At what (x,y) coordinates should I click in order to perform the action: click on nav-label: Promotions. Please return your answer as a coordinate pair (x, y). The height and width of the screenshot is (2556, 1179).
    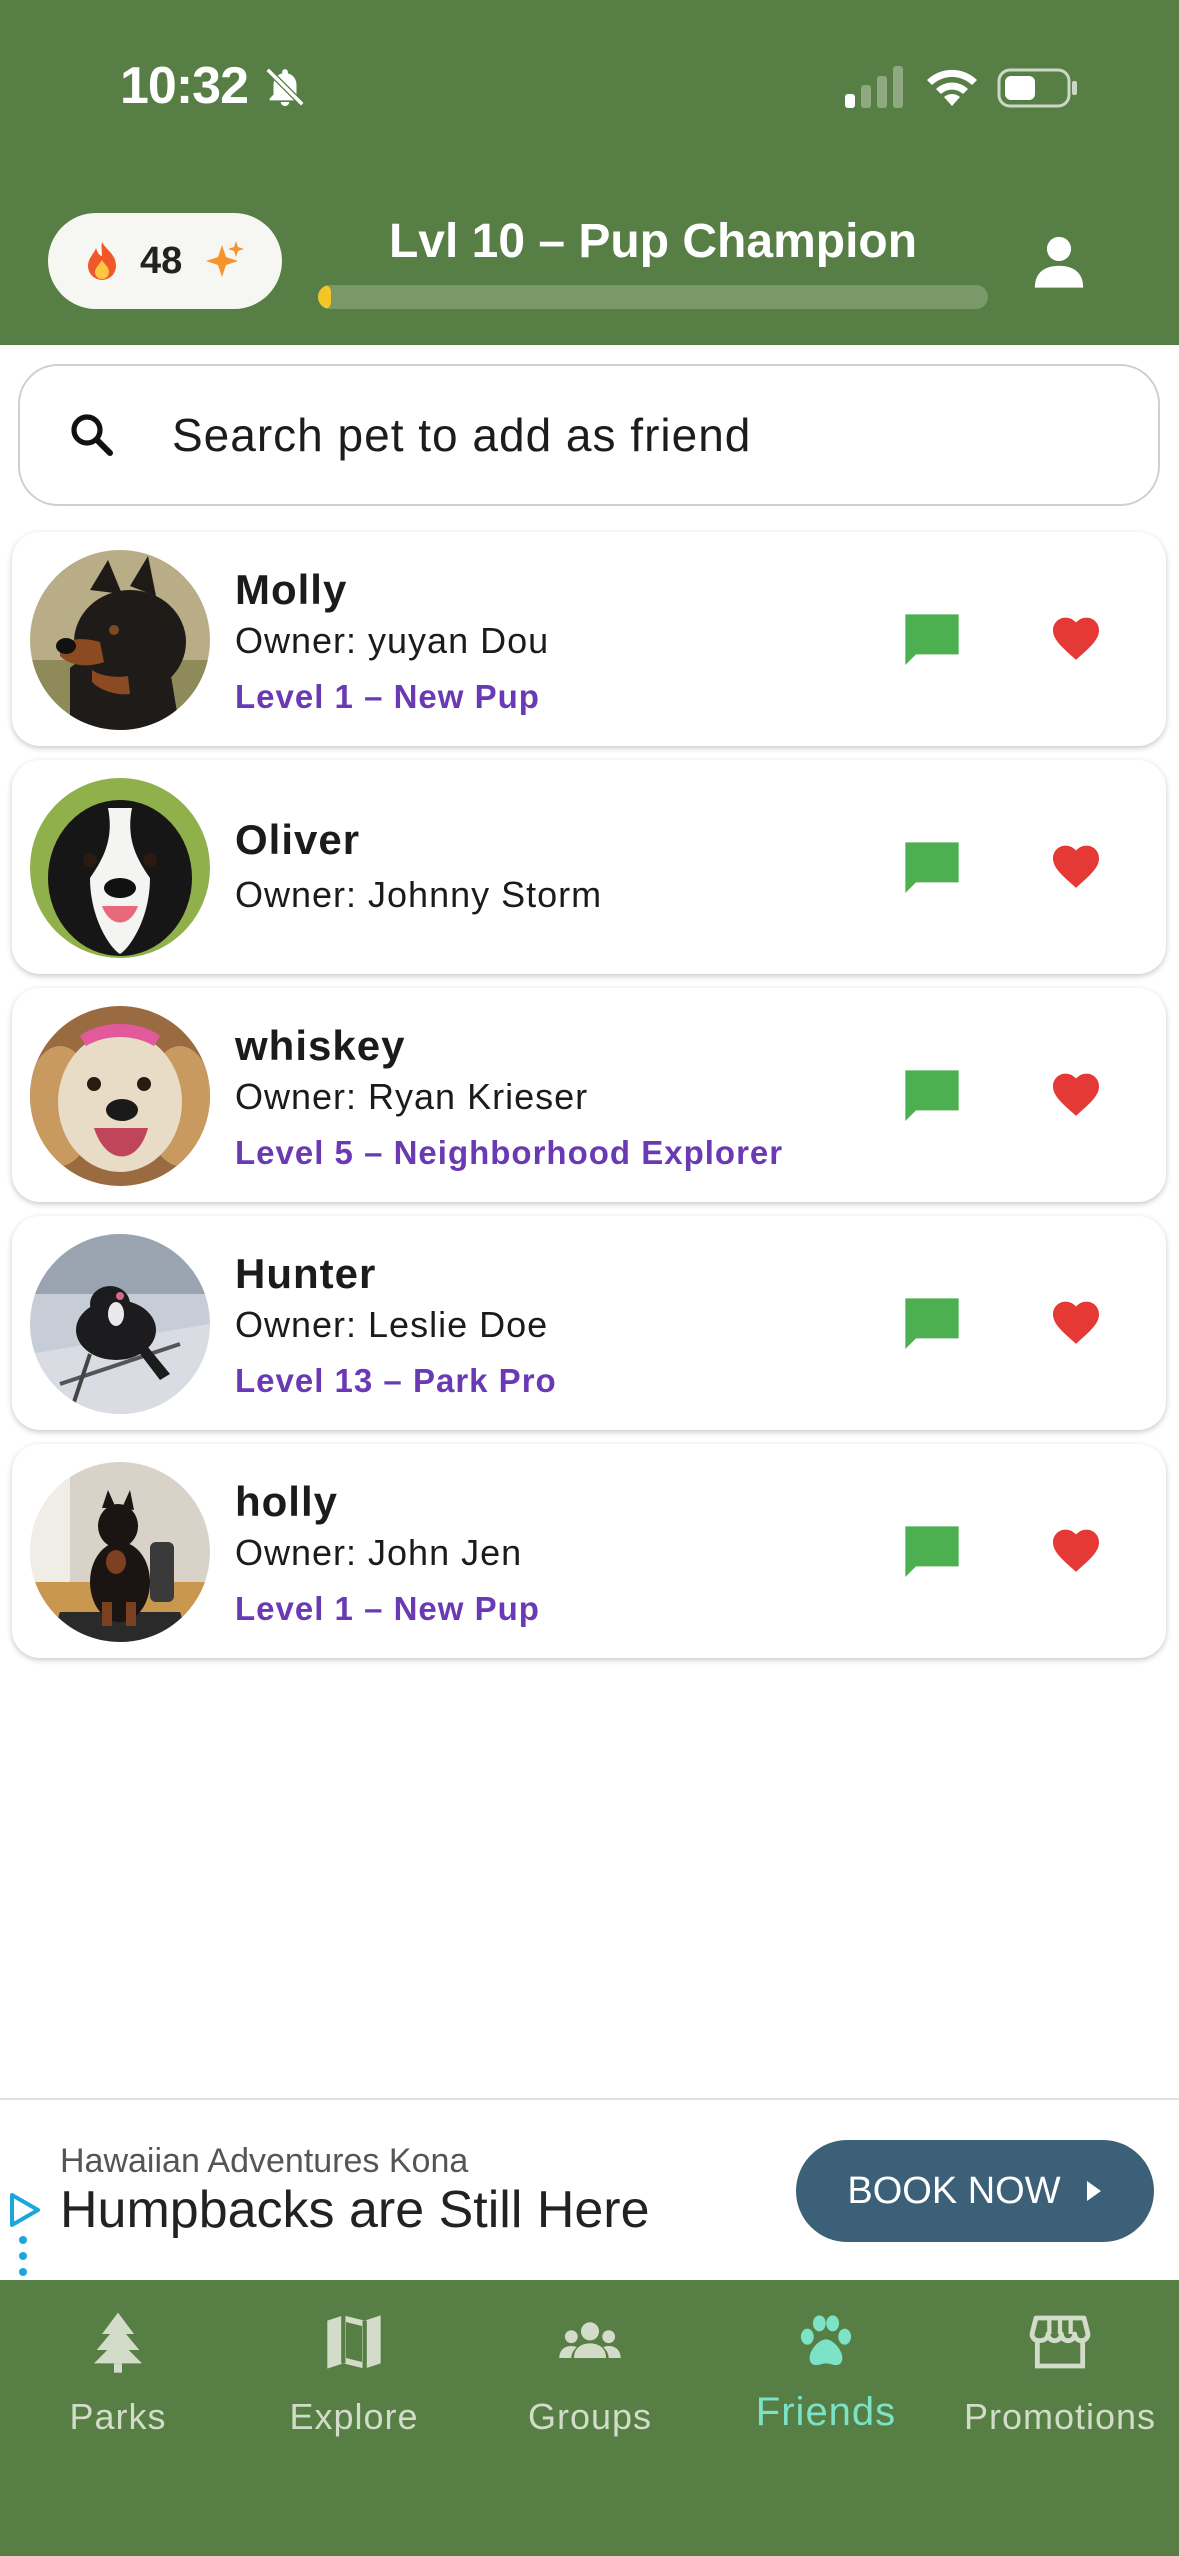
    Looking at the image, I should click on (1060, 2416).